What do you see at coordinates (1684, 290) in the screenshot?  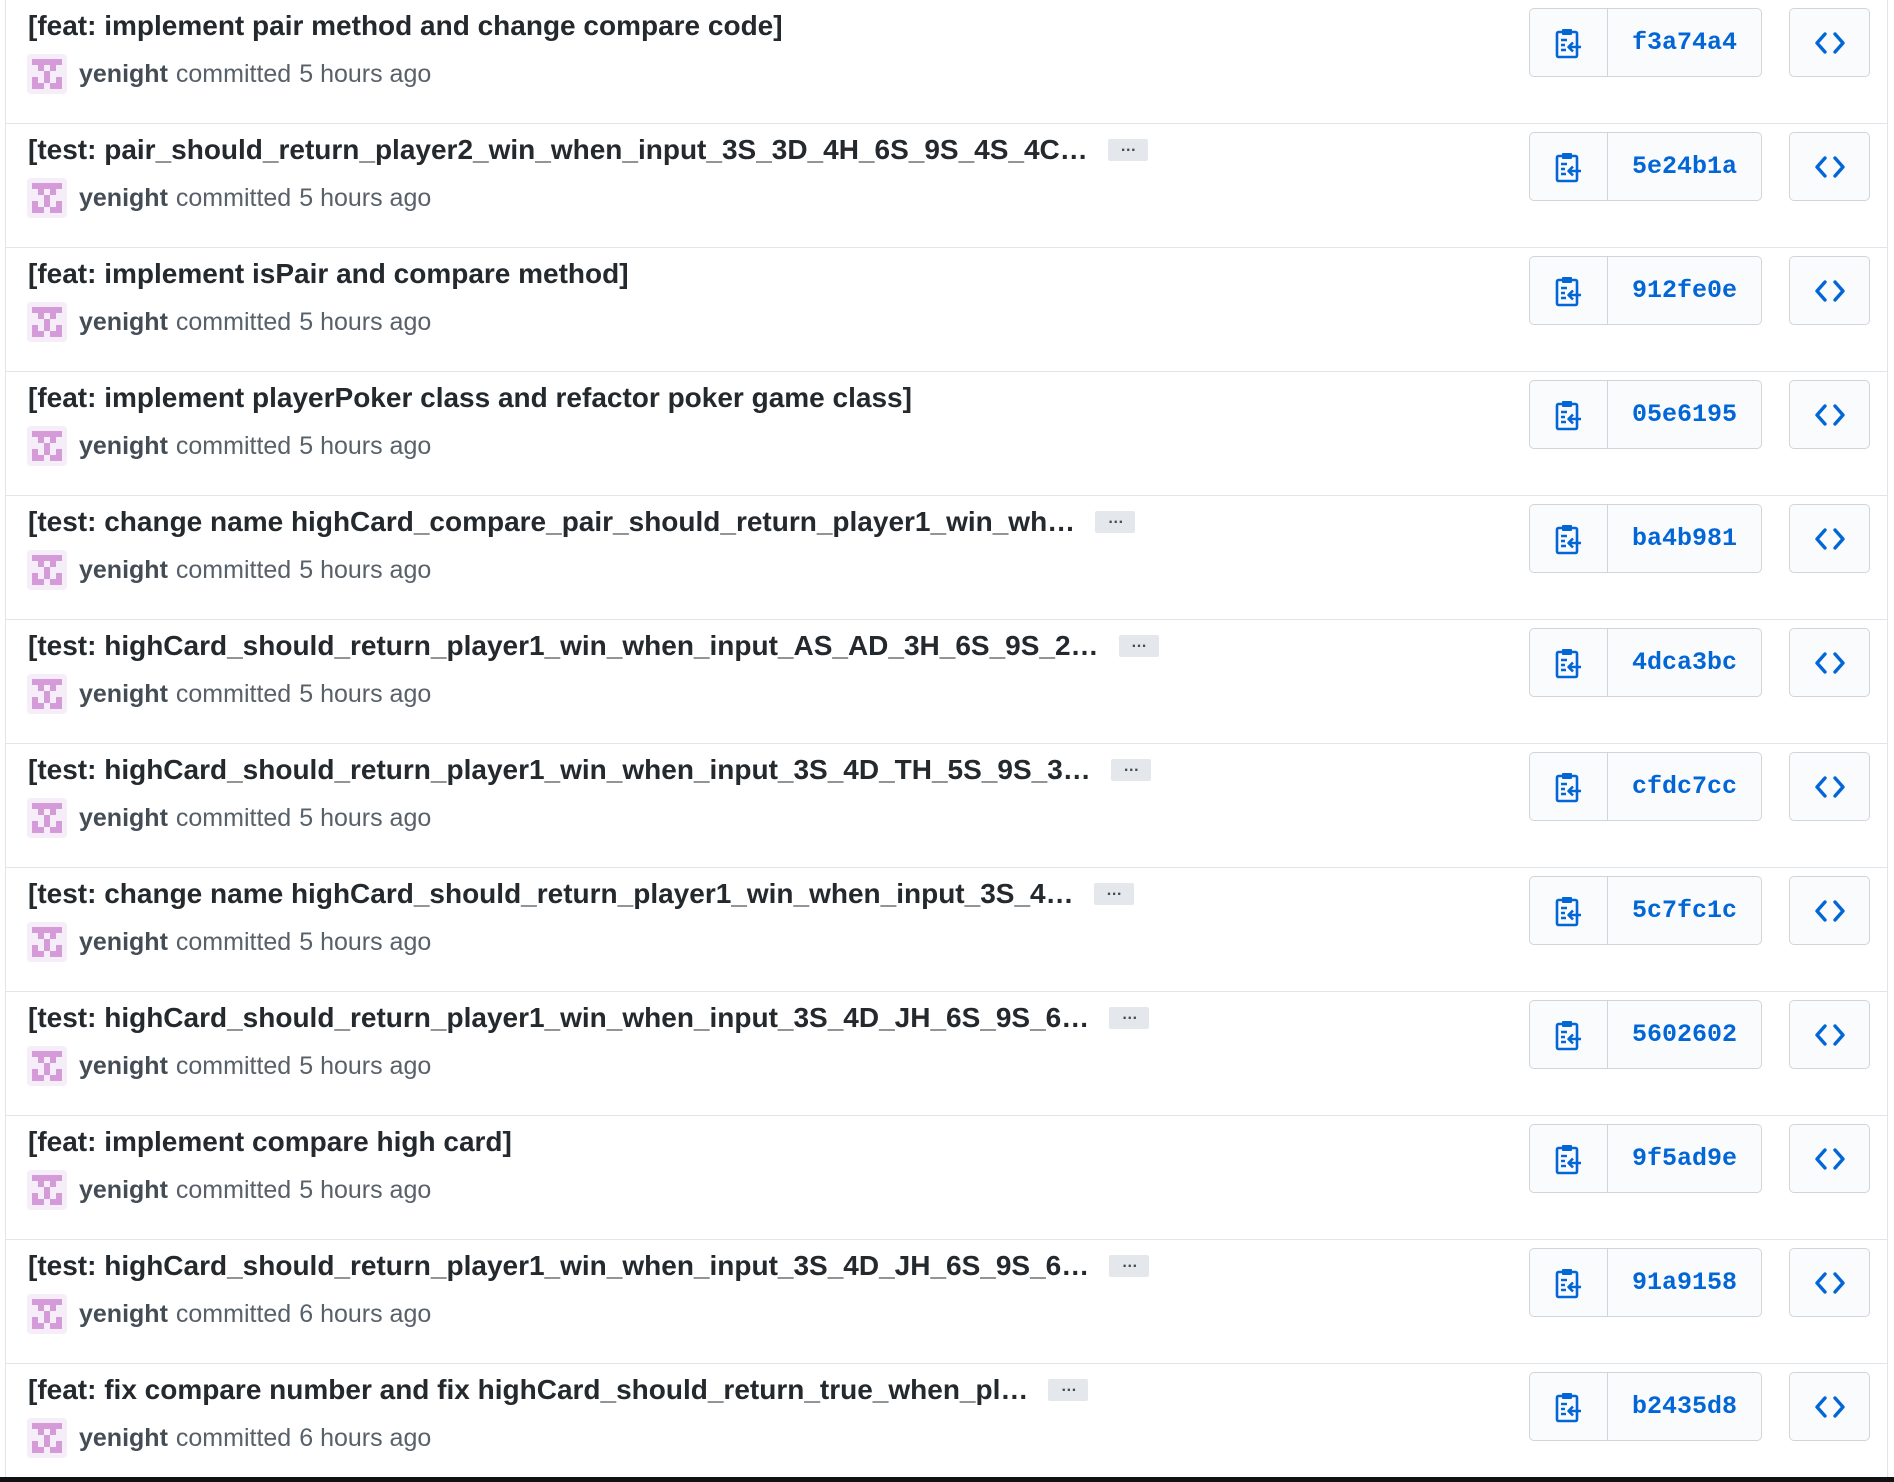 I see `commit-sha-link: 912fe0e` at bounding box center [1684, 290].